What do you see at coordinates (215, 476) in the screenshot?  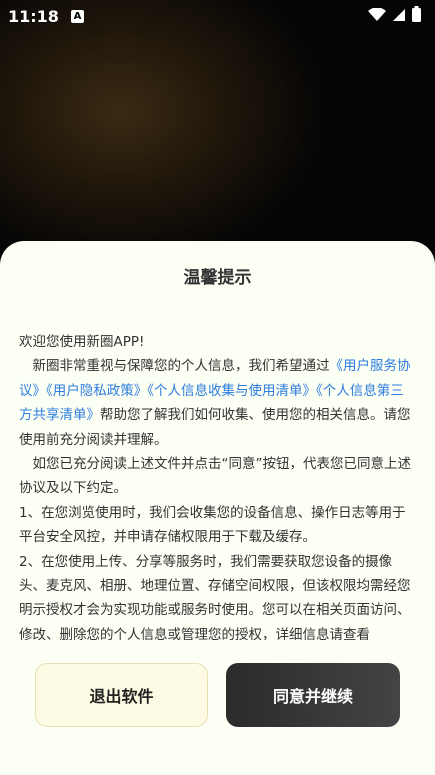 I see `consent-paragraph: 如您已充分阅读上述文件并点击“同意”按钮，代表您已同意上述协议及以下约定。` at bounding box center [215, 476].